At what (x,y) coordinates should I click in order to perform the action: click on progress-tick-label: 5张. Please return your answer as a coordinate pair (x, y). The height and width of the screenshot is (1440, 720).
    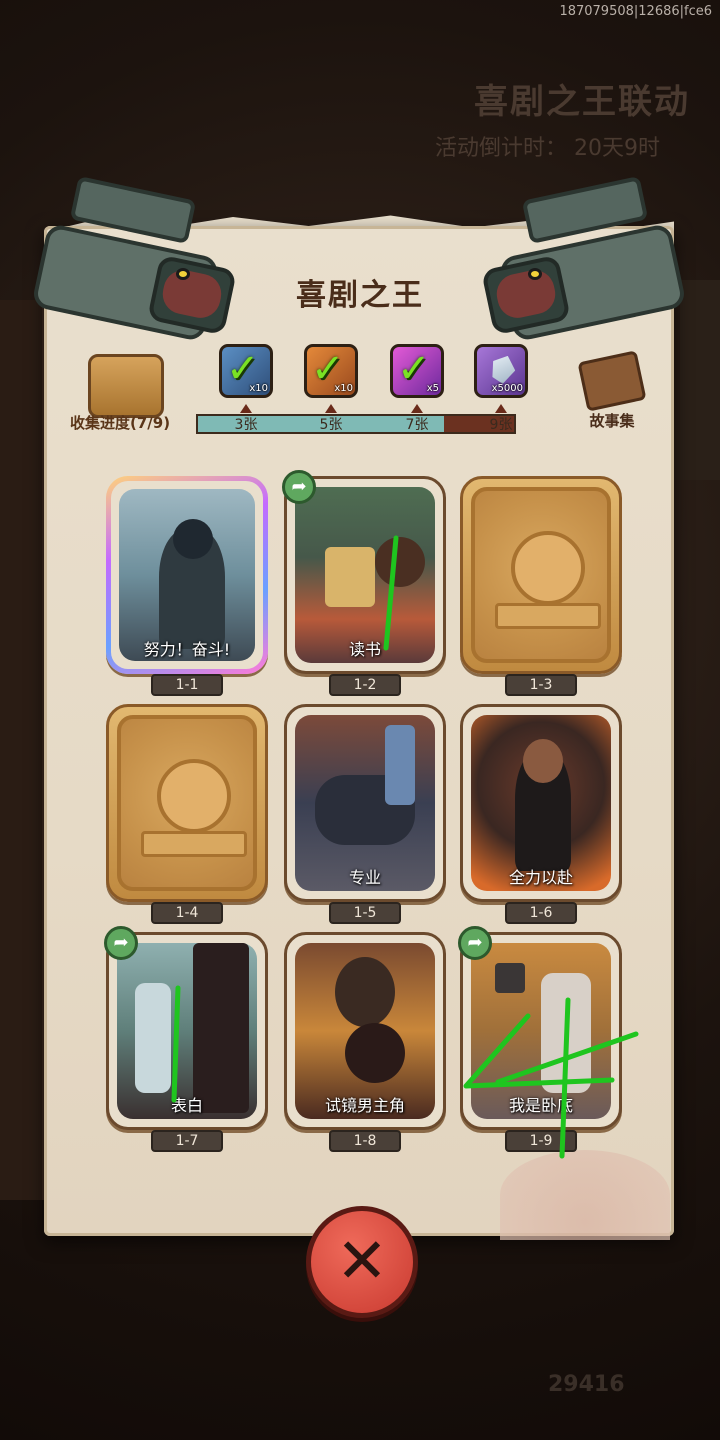
    Looking at the image, I should click on (331, 425).